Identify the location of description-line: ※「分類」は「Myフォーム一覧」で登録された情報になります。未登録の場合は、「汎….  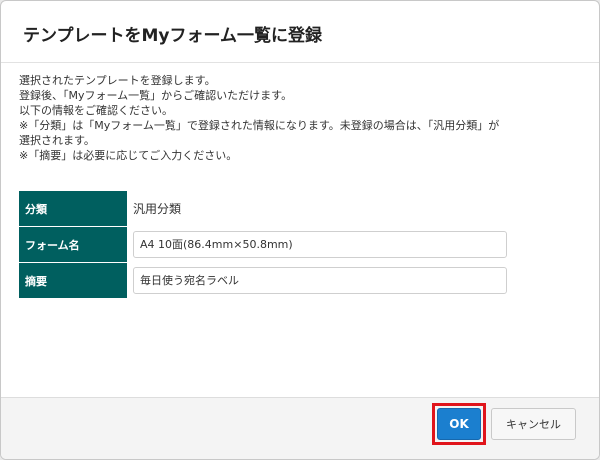
(259, 125).